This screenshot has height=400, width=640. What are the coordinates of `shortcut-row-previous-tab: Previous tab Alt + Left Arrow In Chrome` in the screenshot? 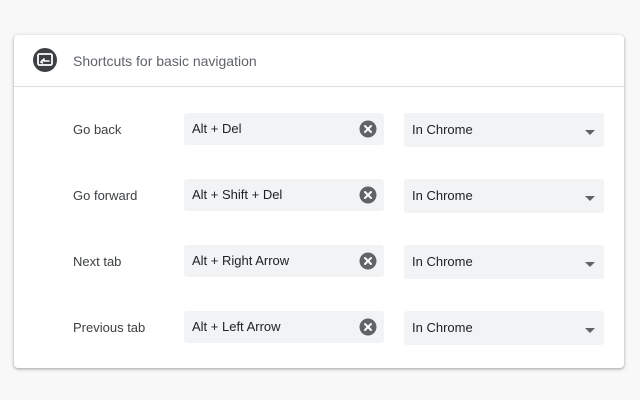 It's located at (319, 328).